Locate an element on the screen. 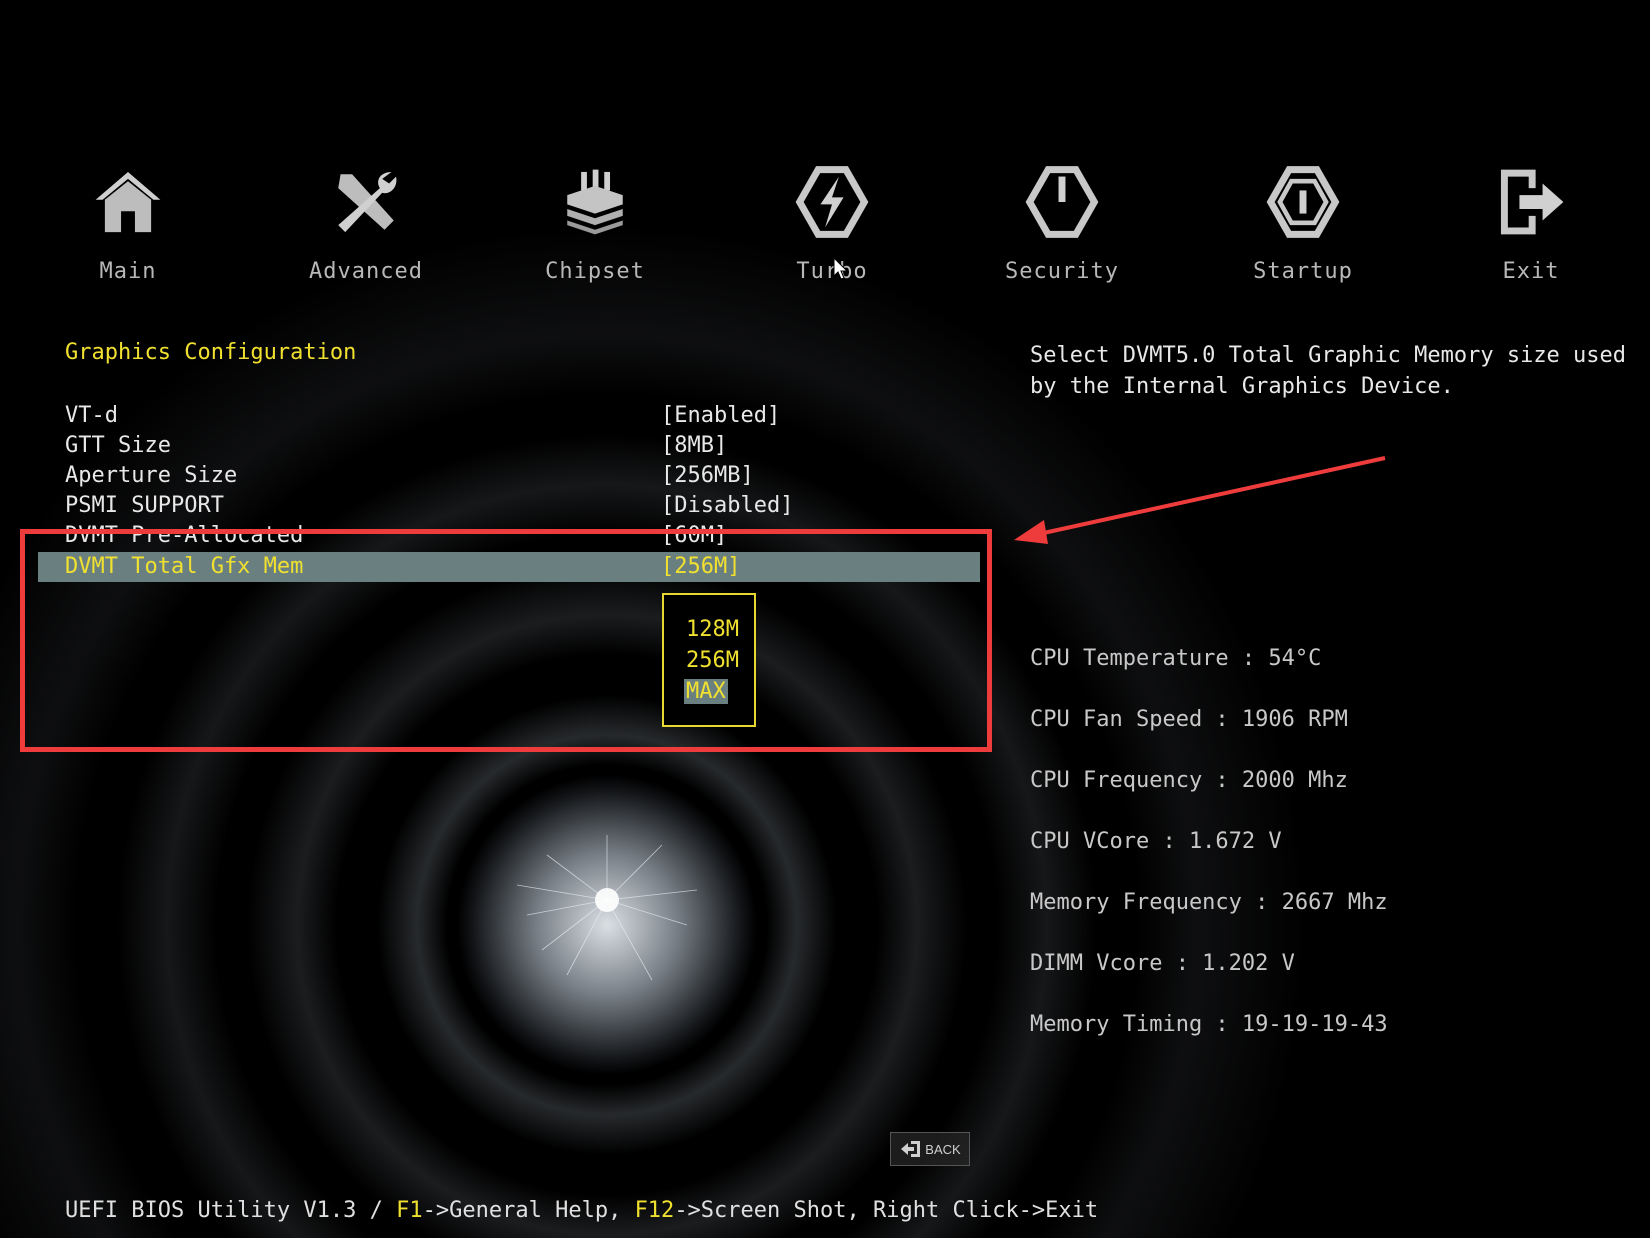  setting-value: [256MB] is located at coordinates (707, 475).